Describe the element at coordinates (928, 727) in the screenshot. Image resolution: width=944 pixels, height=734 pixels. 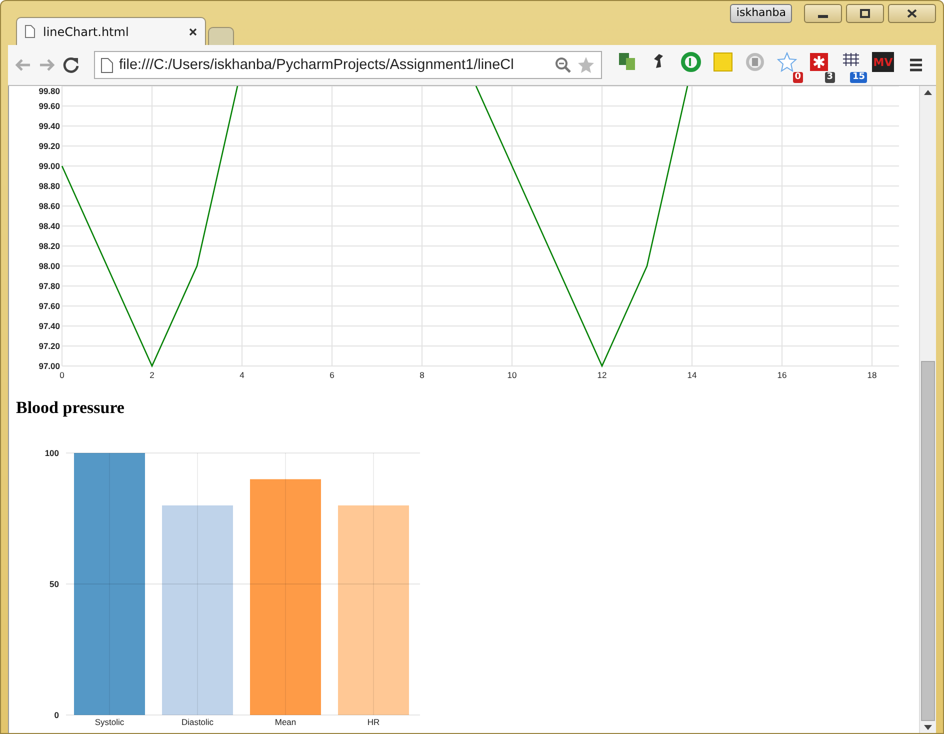
I see `scroll-down-icon` at that location.